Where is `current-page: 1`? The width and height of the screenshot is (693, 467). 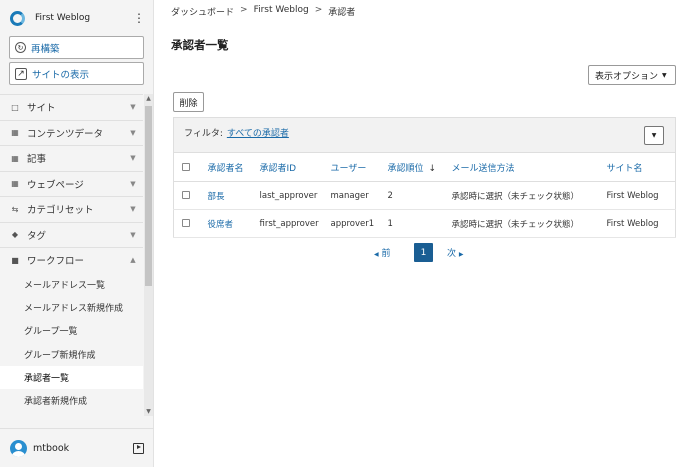 current-page: 1 is located at coordinates (423, 252).